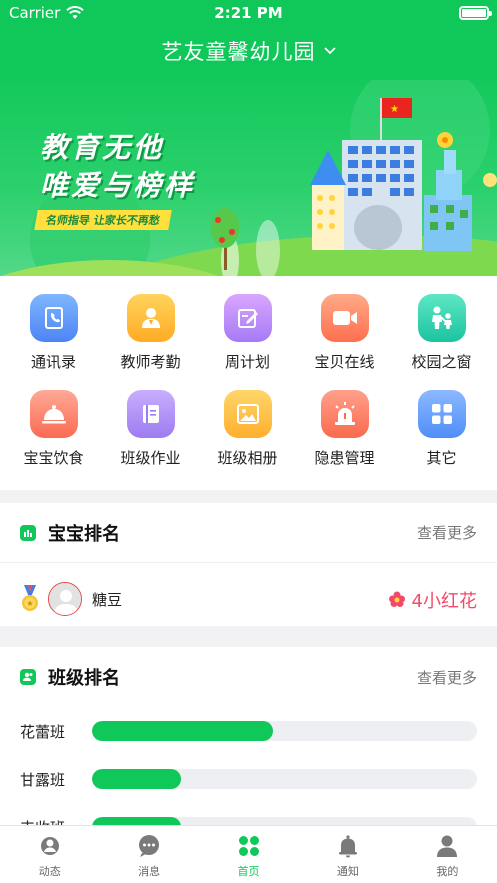 This screenshot has height=883, width=497. Describe the element at coordinates (150, 318) in the screenshot. I see `teacher-icon` at that location.